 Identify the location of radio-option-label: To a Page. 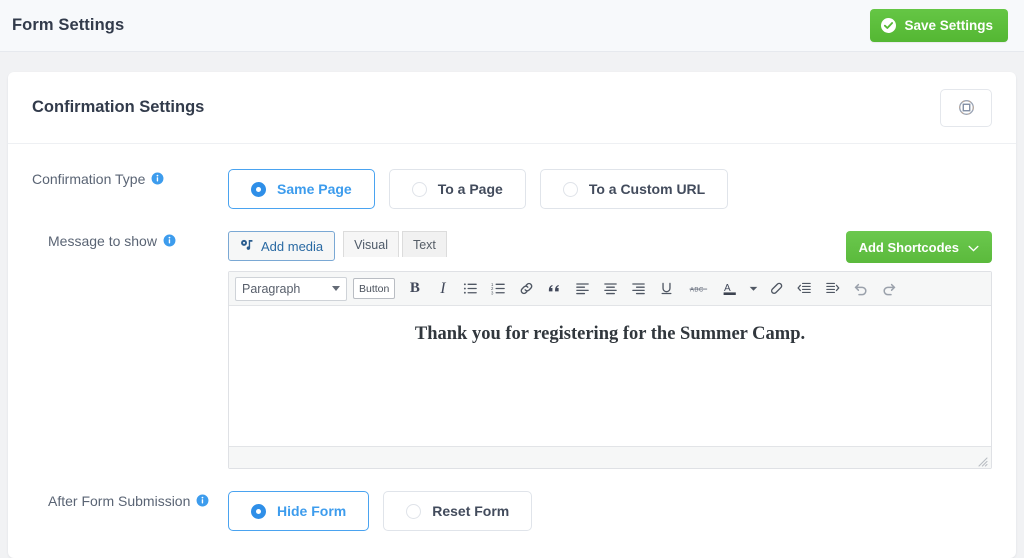
(470, 189).